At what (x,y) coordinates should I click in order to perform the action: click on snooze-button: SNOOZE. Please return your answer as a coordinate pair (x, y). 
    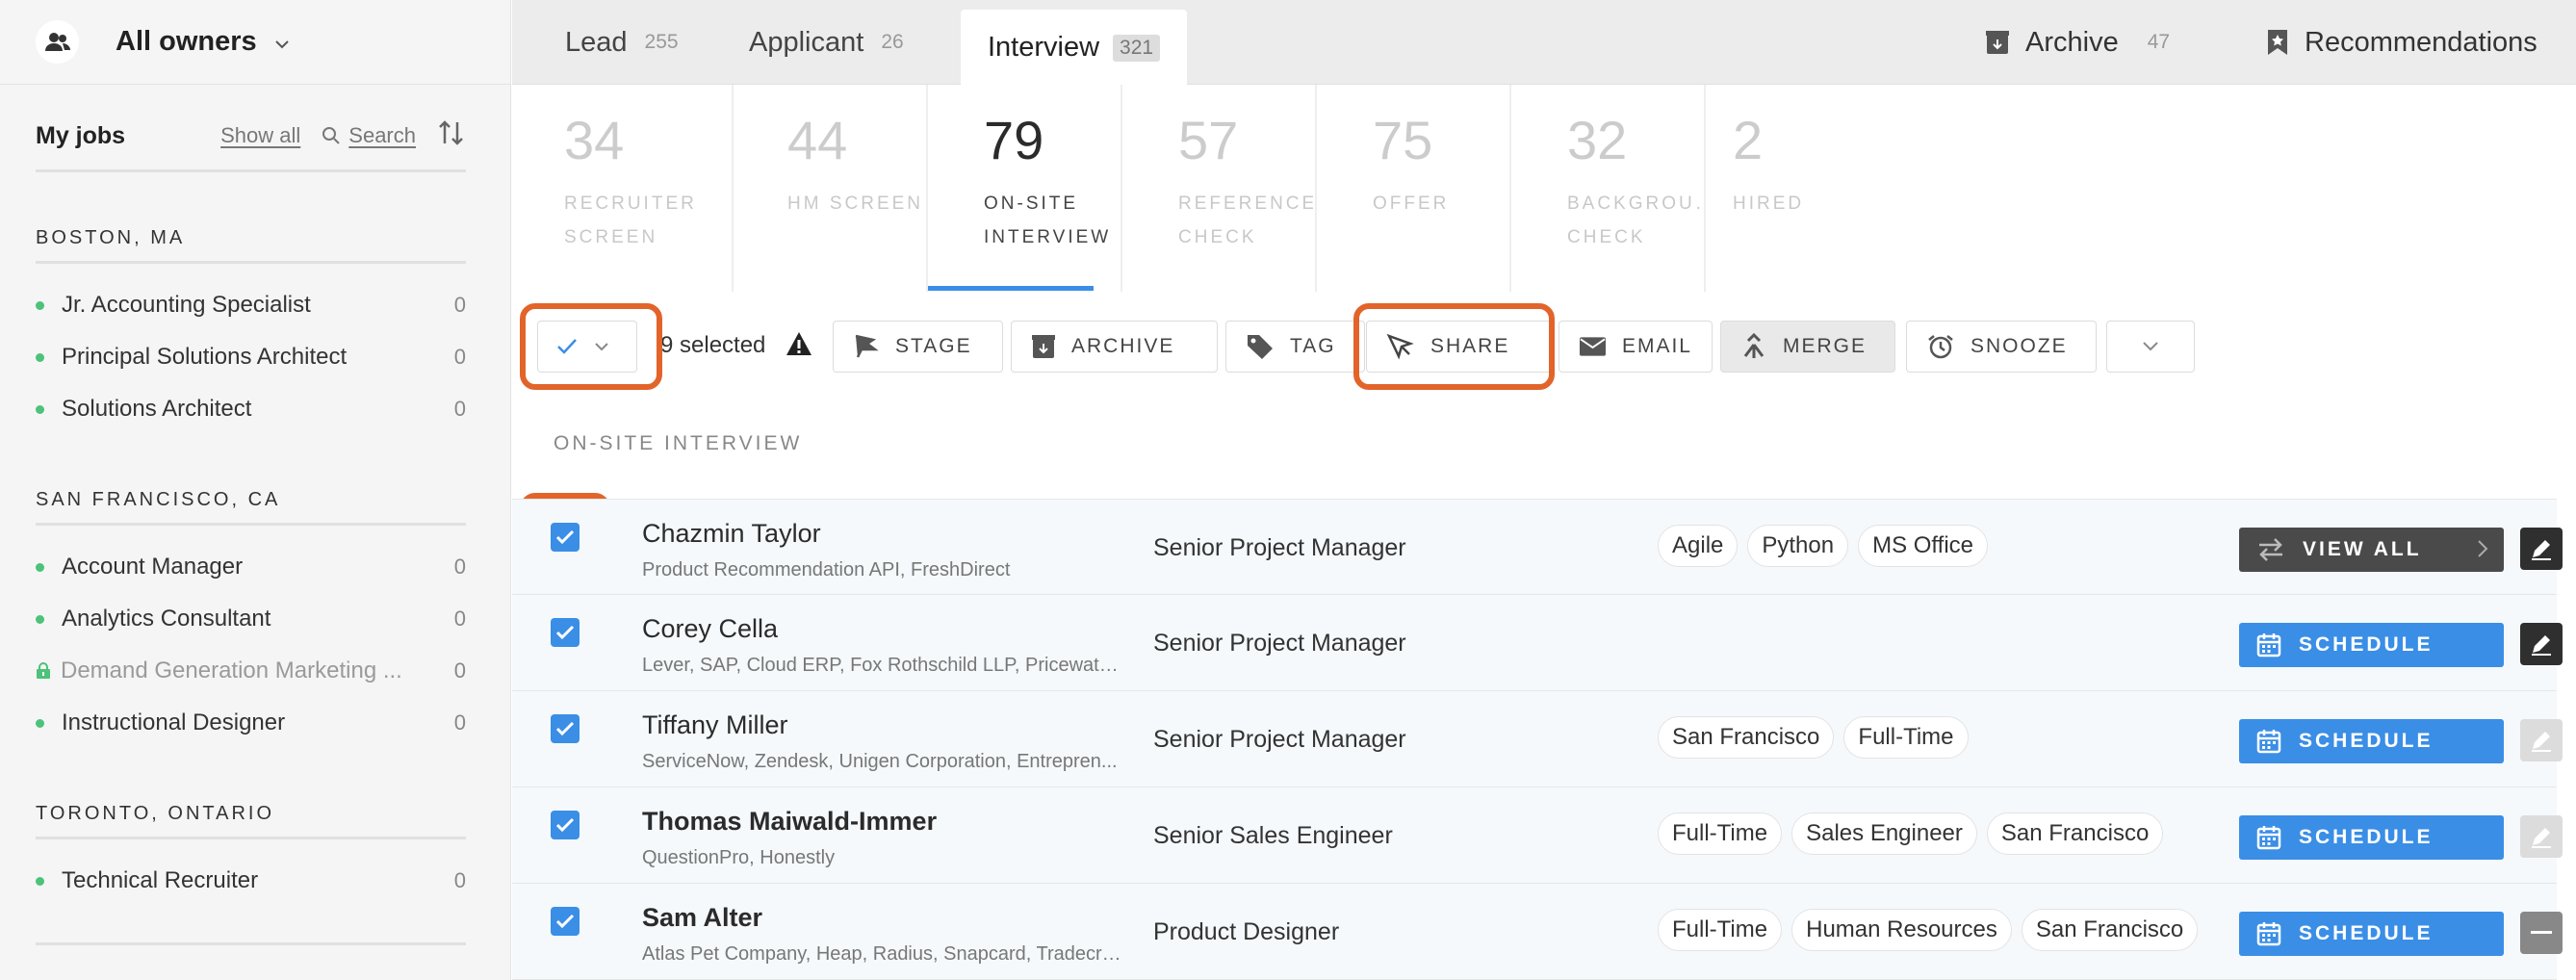
    Looking at the image, I should click on (2002, 347).